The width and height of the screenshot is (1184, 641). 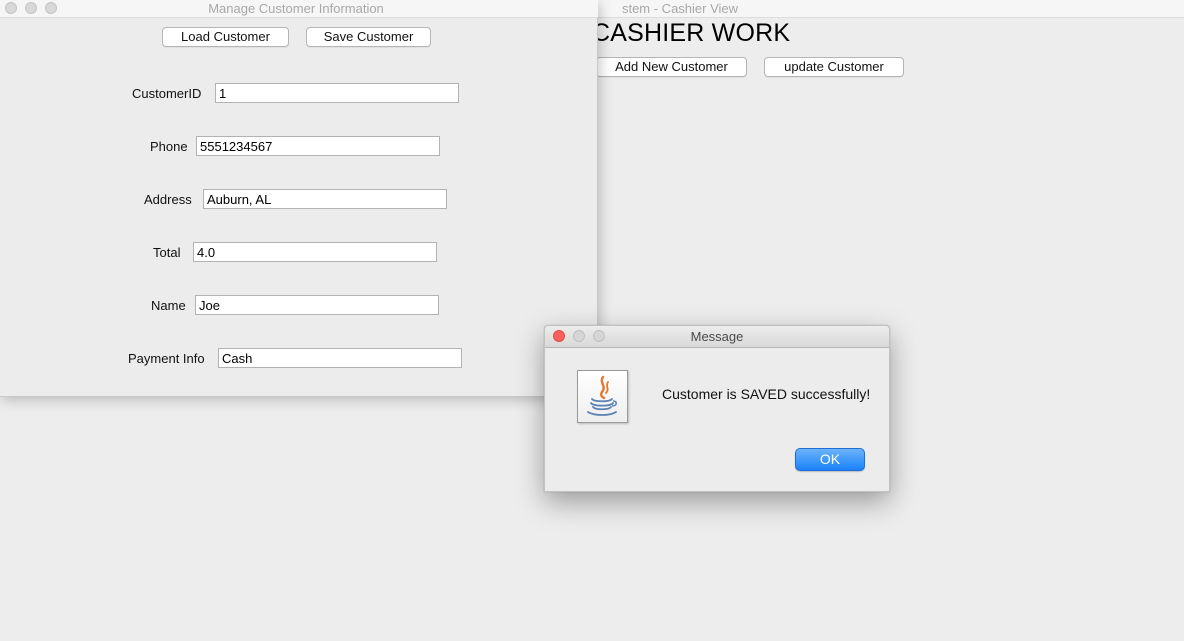 I want to click on phone-label: Phone, so click(x=169, y=146).